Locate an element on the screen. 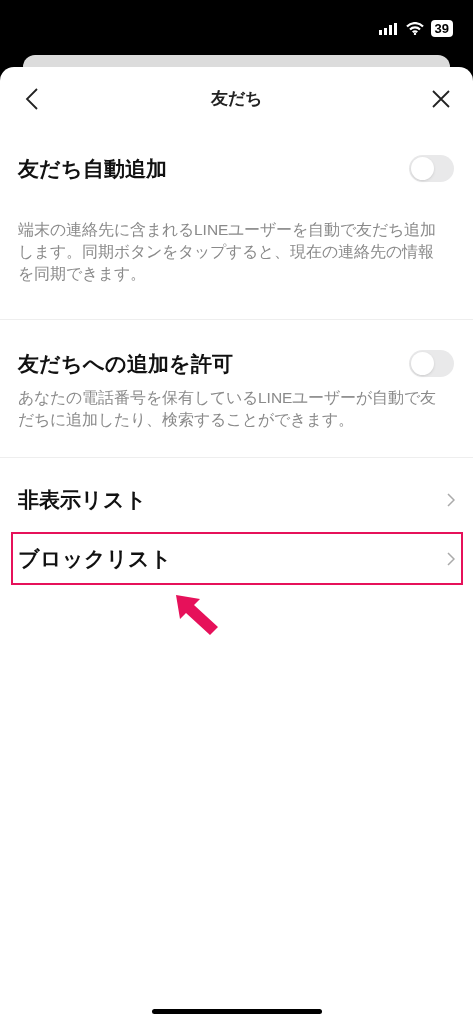  setting-description: あなたの電話番号を保有しているLINEユーザーが自動で友だちに追加したり、検索することができます。 is located at coordinates (228, 409).